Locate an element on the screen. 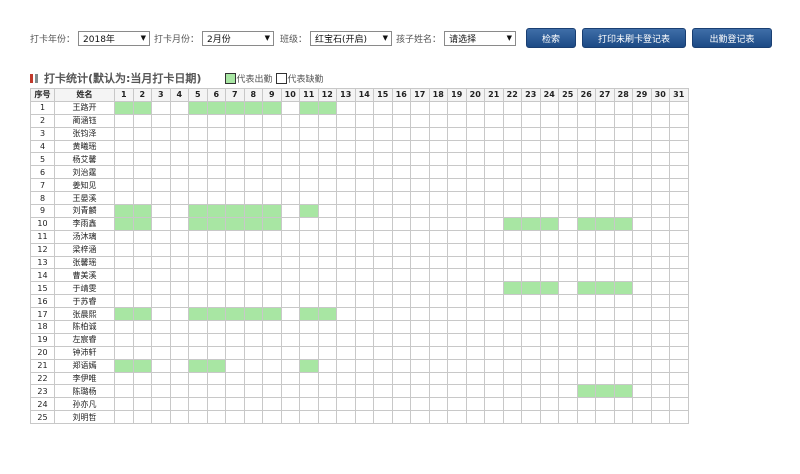  class-select: 红宝石(开启) ▼ is located at coordinates (351, 38).